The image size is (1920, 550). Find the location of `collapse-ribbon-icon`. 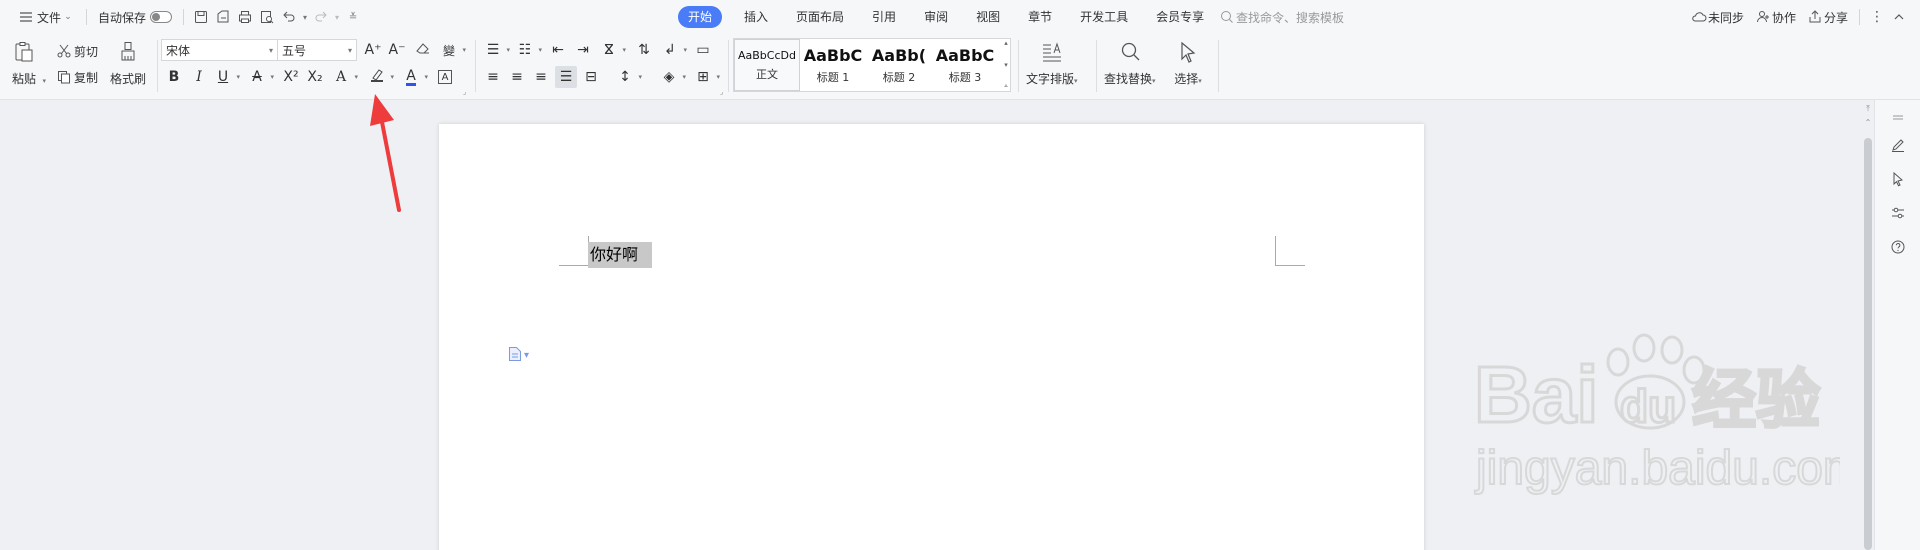

collapse-ribbon-icon is located at coordinates (1899, 17).